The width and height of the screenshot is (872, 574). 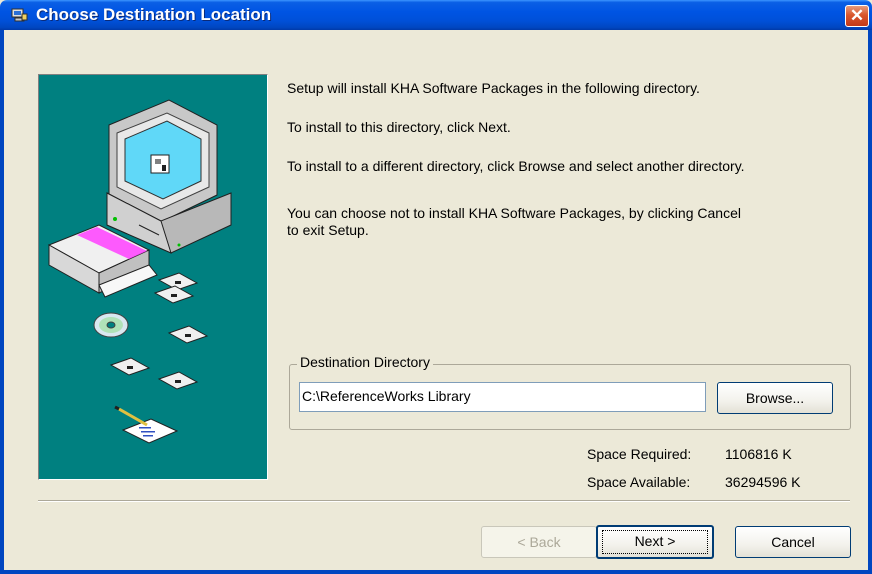 What do you see at coordinates (139, 271) in the screenshot?
I see `computer-install-illustration` at bounding box center [139, 271].